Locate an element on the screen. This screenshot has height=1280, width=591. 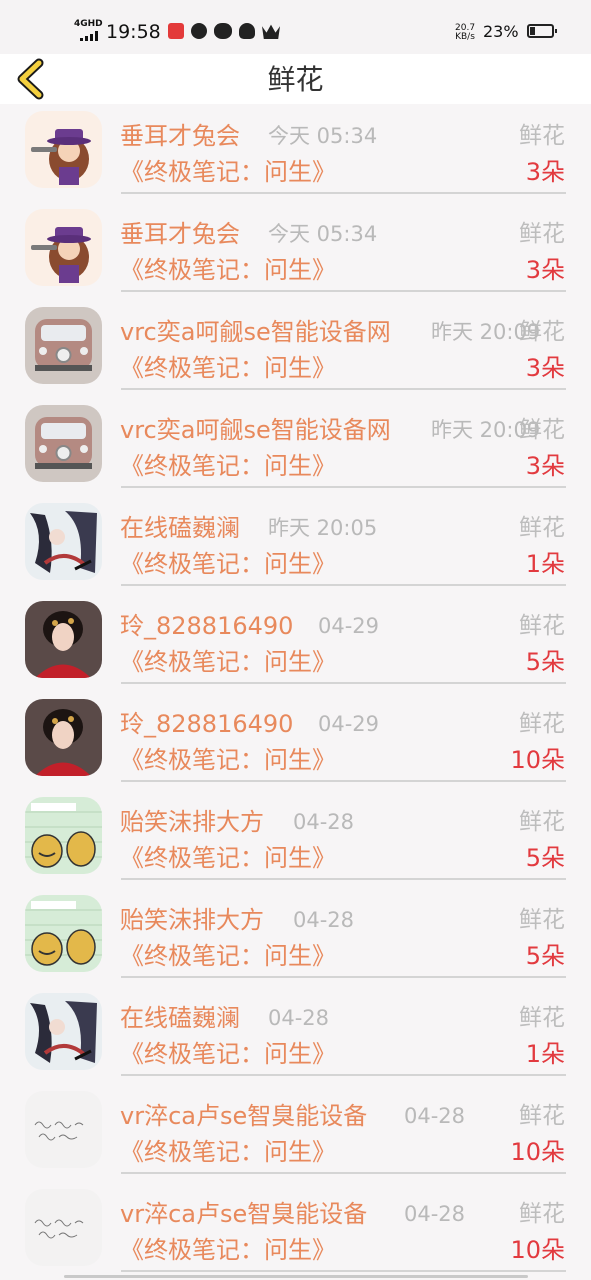
battery-icon is located at coordinates (542, 31).